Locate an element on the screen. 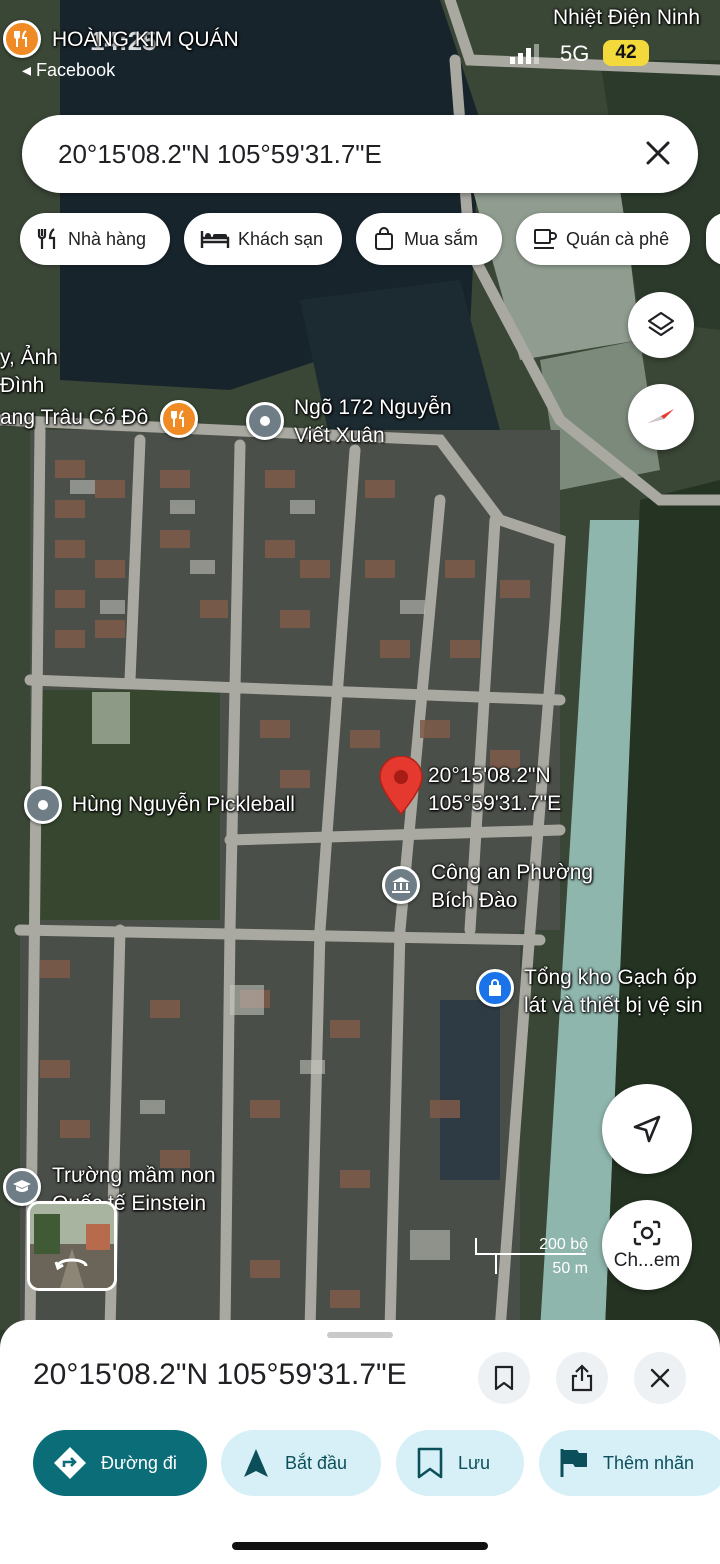 This screenshot has height=1564, width=720. coffee-cup-icon is located at coordinates (545, 239).